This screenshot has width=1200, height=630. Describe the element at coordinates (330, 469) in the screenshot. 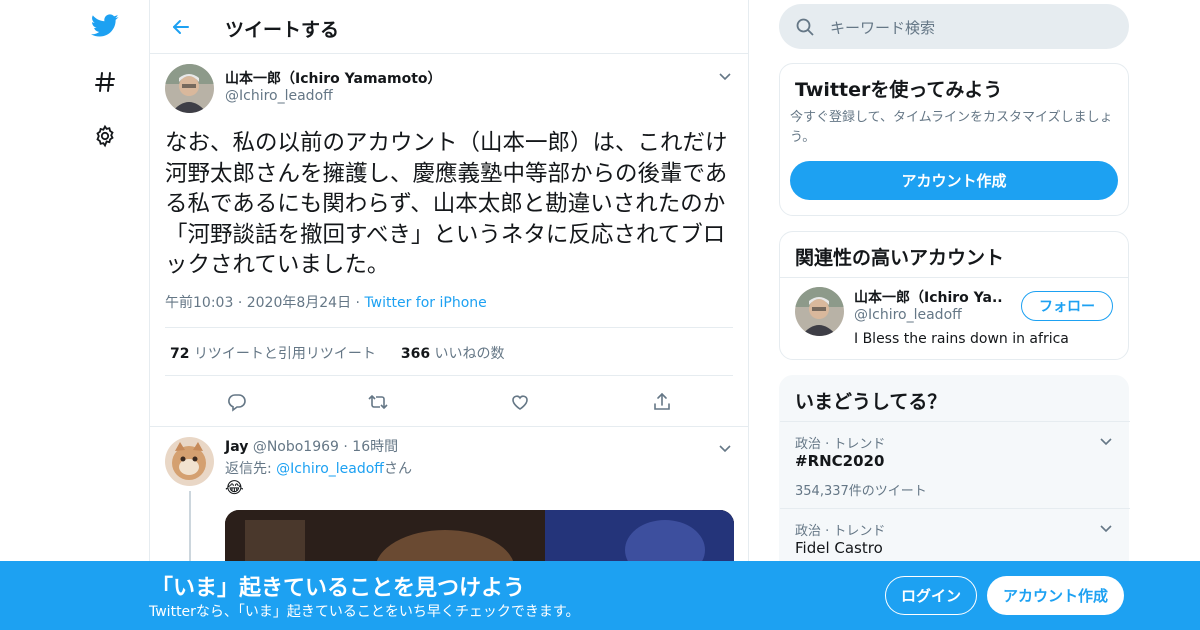

I see `reply-to-link: @Ichiro_leadoff` at that location.